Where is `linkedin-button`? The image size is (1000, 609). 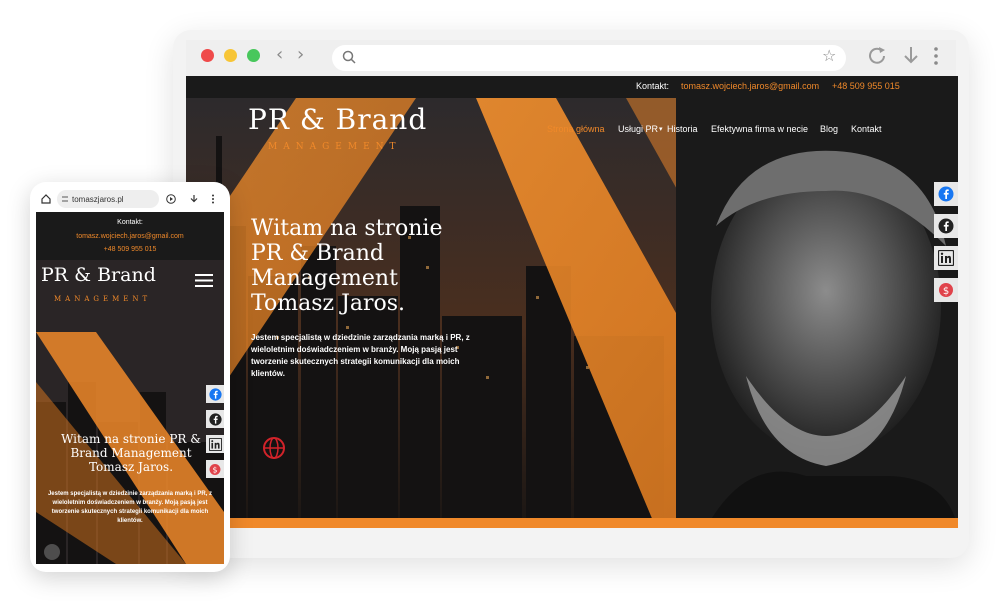
linkedin-button is located at coordinates (946, 258).